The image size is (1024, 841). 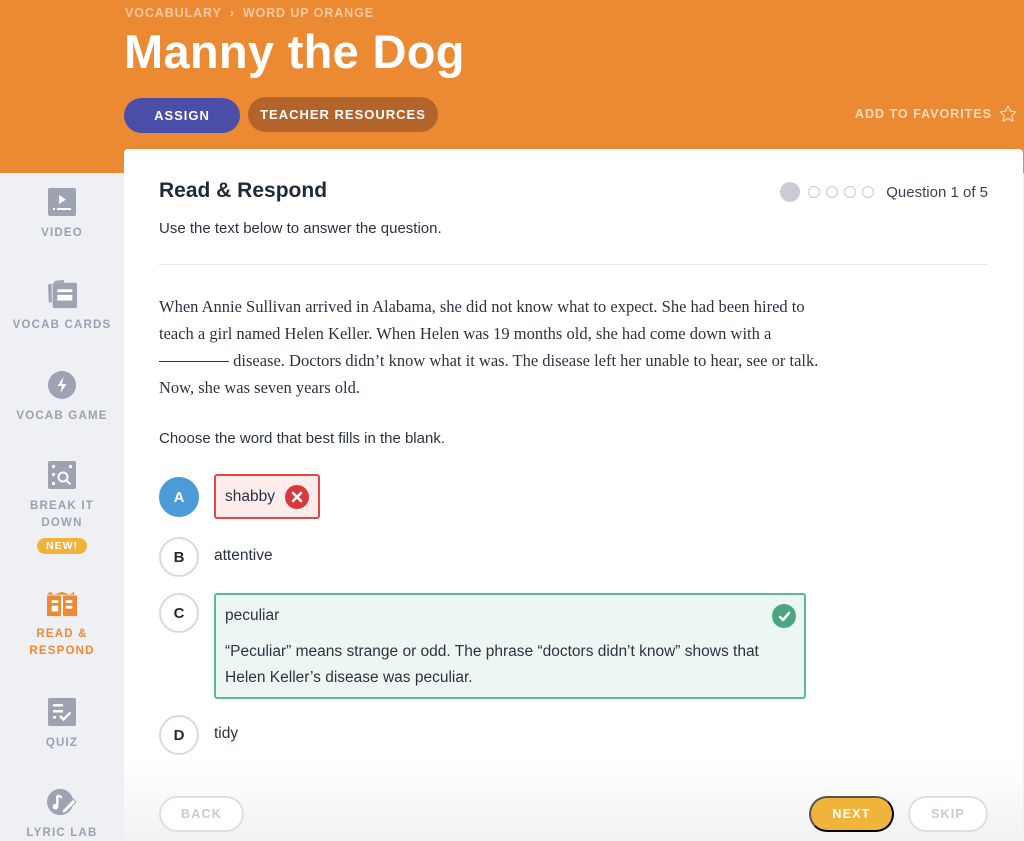 I want to click on wrong-answer-box: shabby, so click(x=267, y=496).